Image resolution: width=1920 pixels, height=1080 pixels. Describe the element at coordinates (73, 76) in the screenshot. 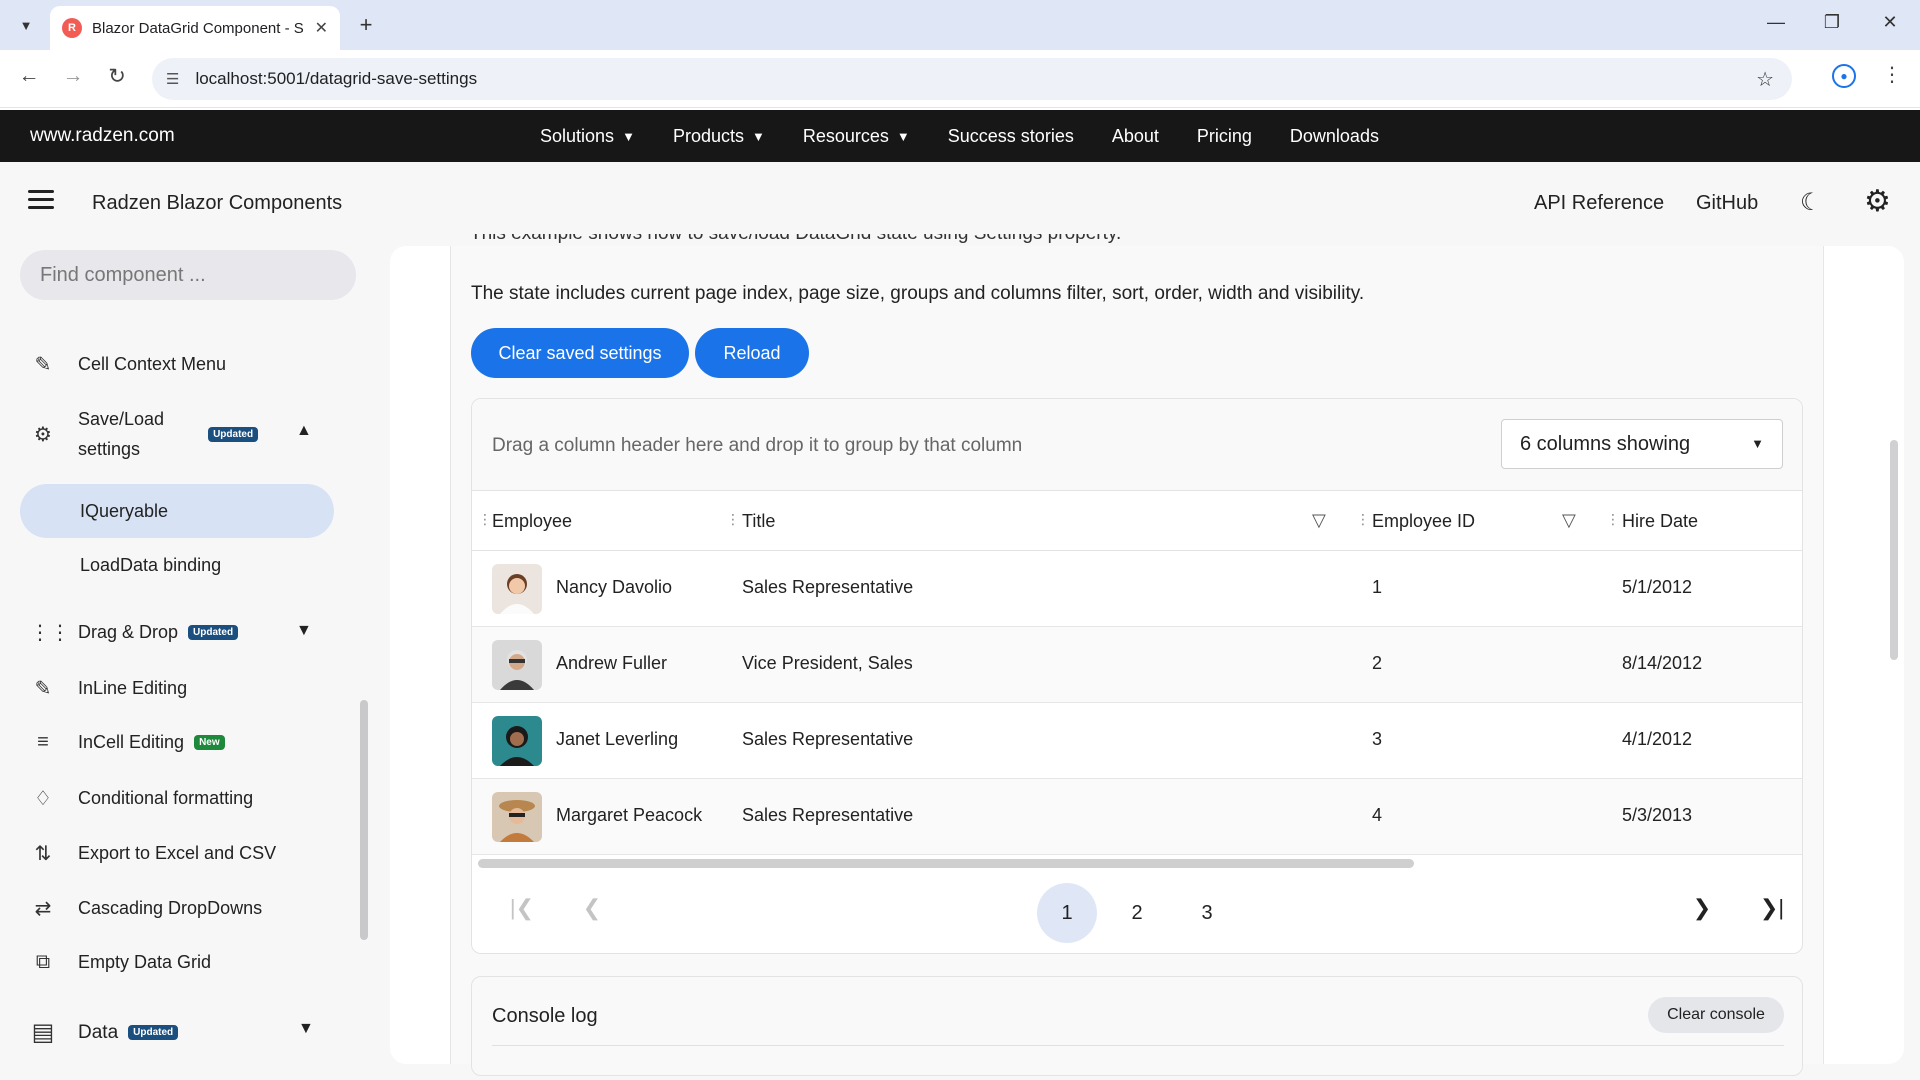

I see `forward-arrow-icon: →` at that location.